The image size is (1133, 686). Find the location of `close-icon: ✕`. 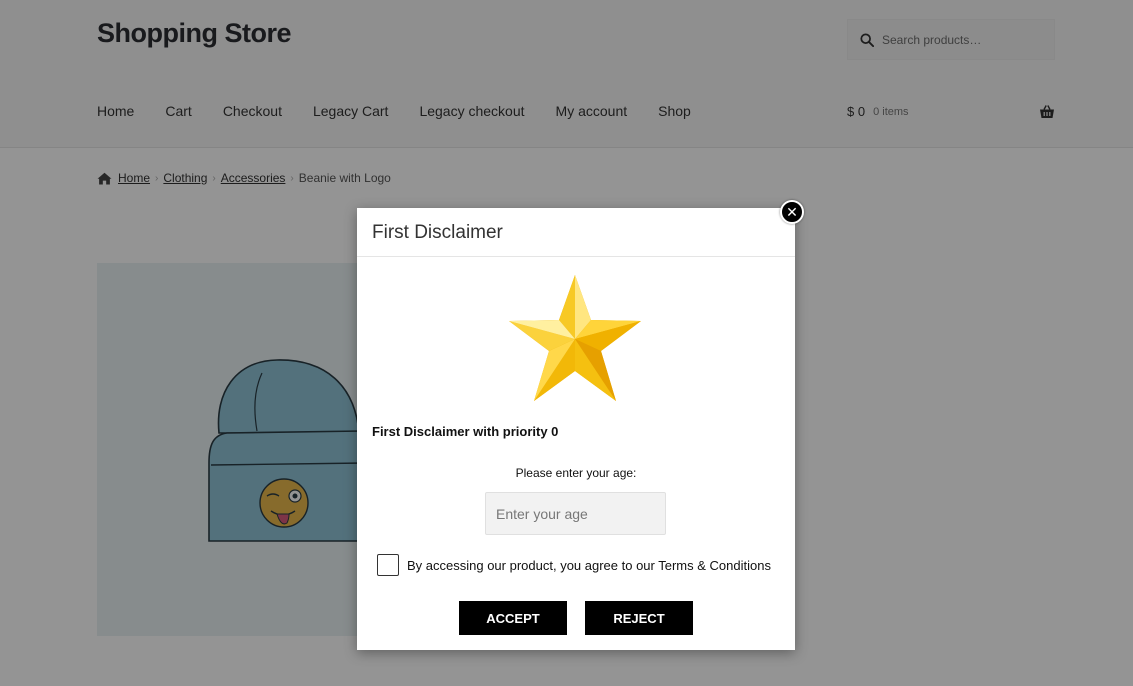

close-icon: ✕ is located at coordinates (792, 212).